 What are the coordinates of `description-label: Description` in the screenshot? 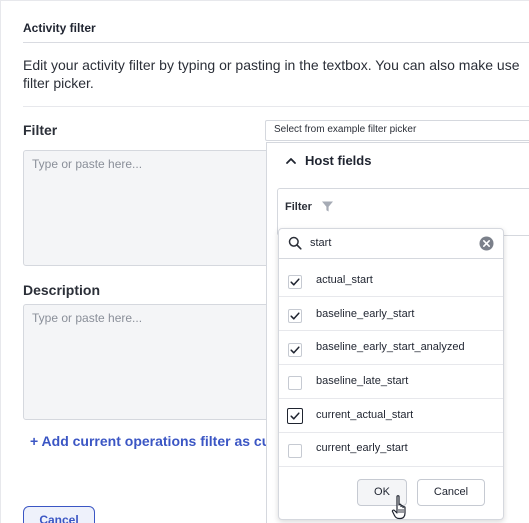 It's located at (62, 290).